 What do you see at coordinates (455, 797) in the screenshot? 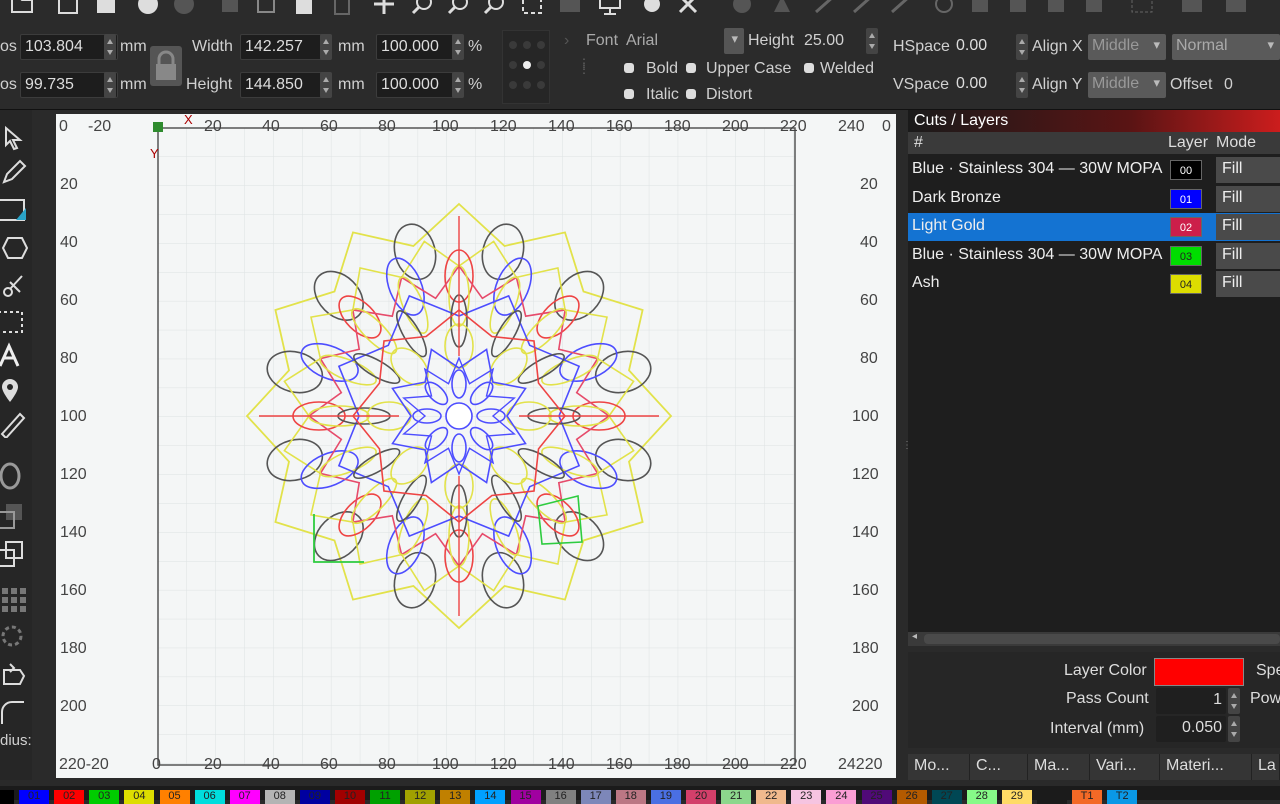
I see `palette-color-swatch: 13` at bounding box center [455, 797].